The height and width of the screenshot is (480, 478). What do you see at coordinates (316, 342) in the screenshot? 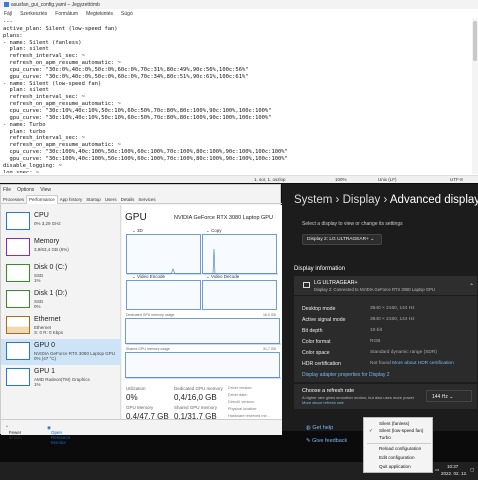
I see `color-format-label: Color format` at bounding box center [316, 342].